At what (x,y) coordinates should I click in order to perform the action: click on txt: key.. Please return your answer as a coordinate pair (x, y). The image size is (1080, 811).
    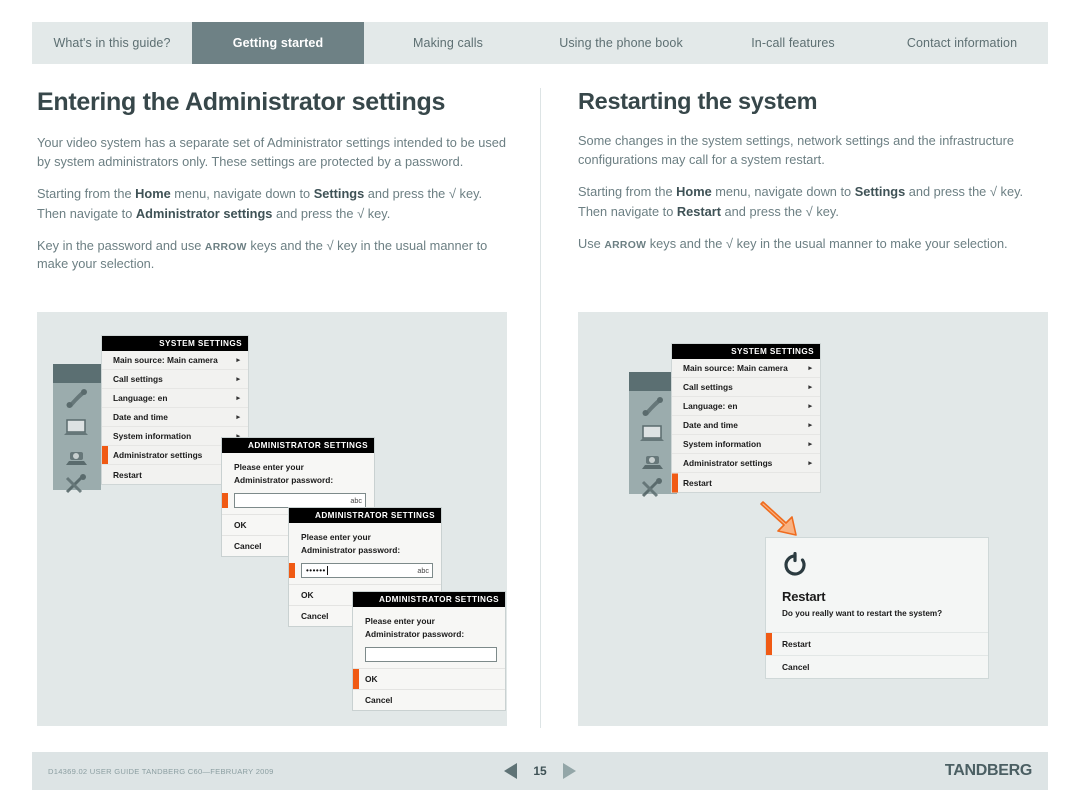
    Looking at the image, I should click on (825, 211).